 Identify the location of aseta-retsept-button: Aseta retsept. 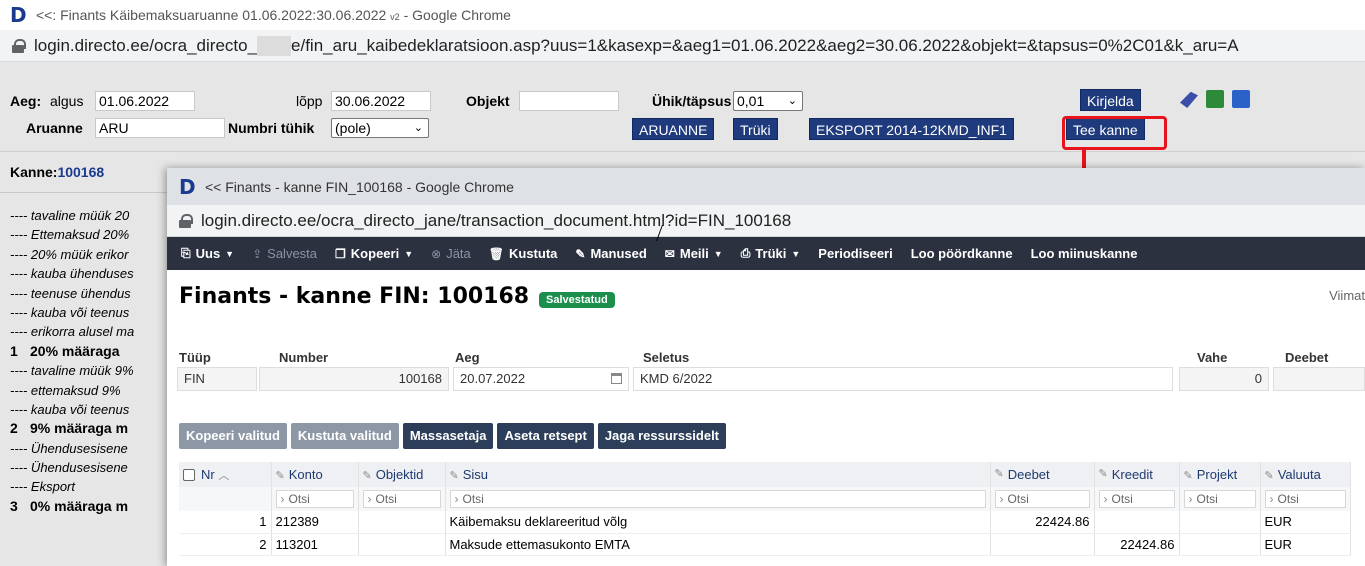
(545, 436).